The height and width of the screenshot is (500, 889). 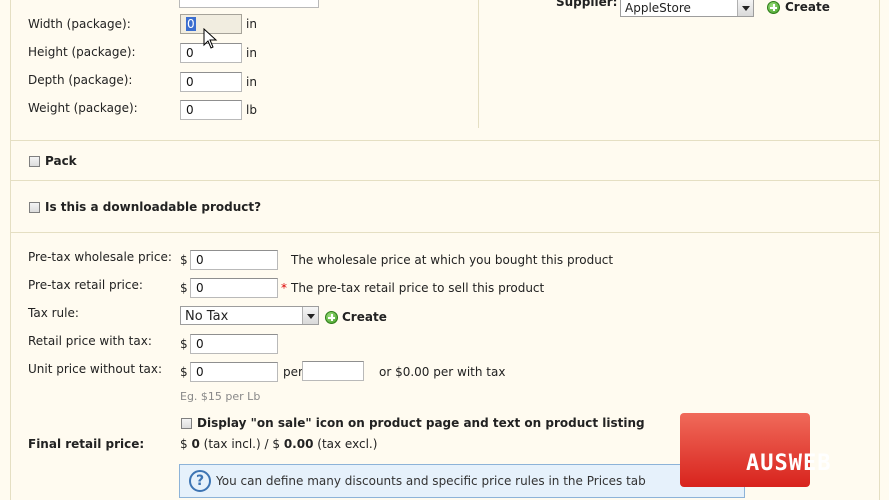 What do you see at coordinates (82, 52) in the screenshot?
I see `height-label: Height (package):` at bounding box center [82, 52].